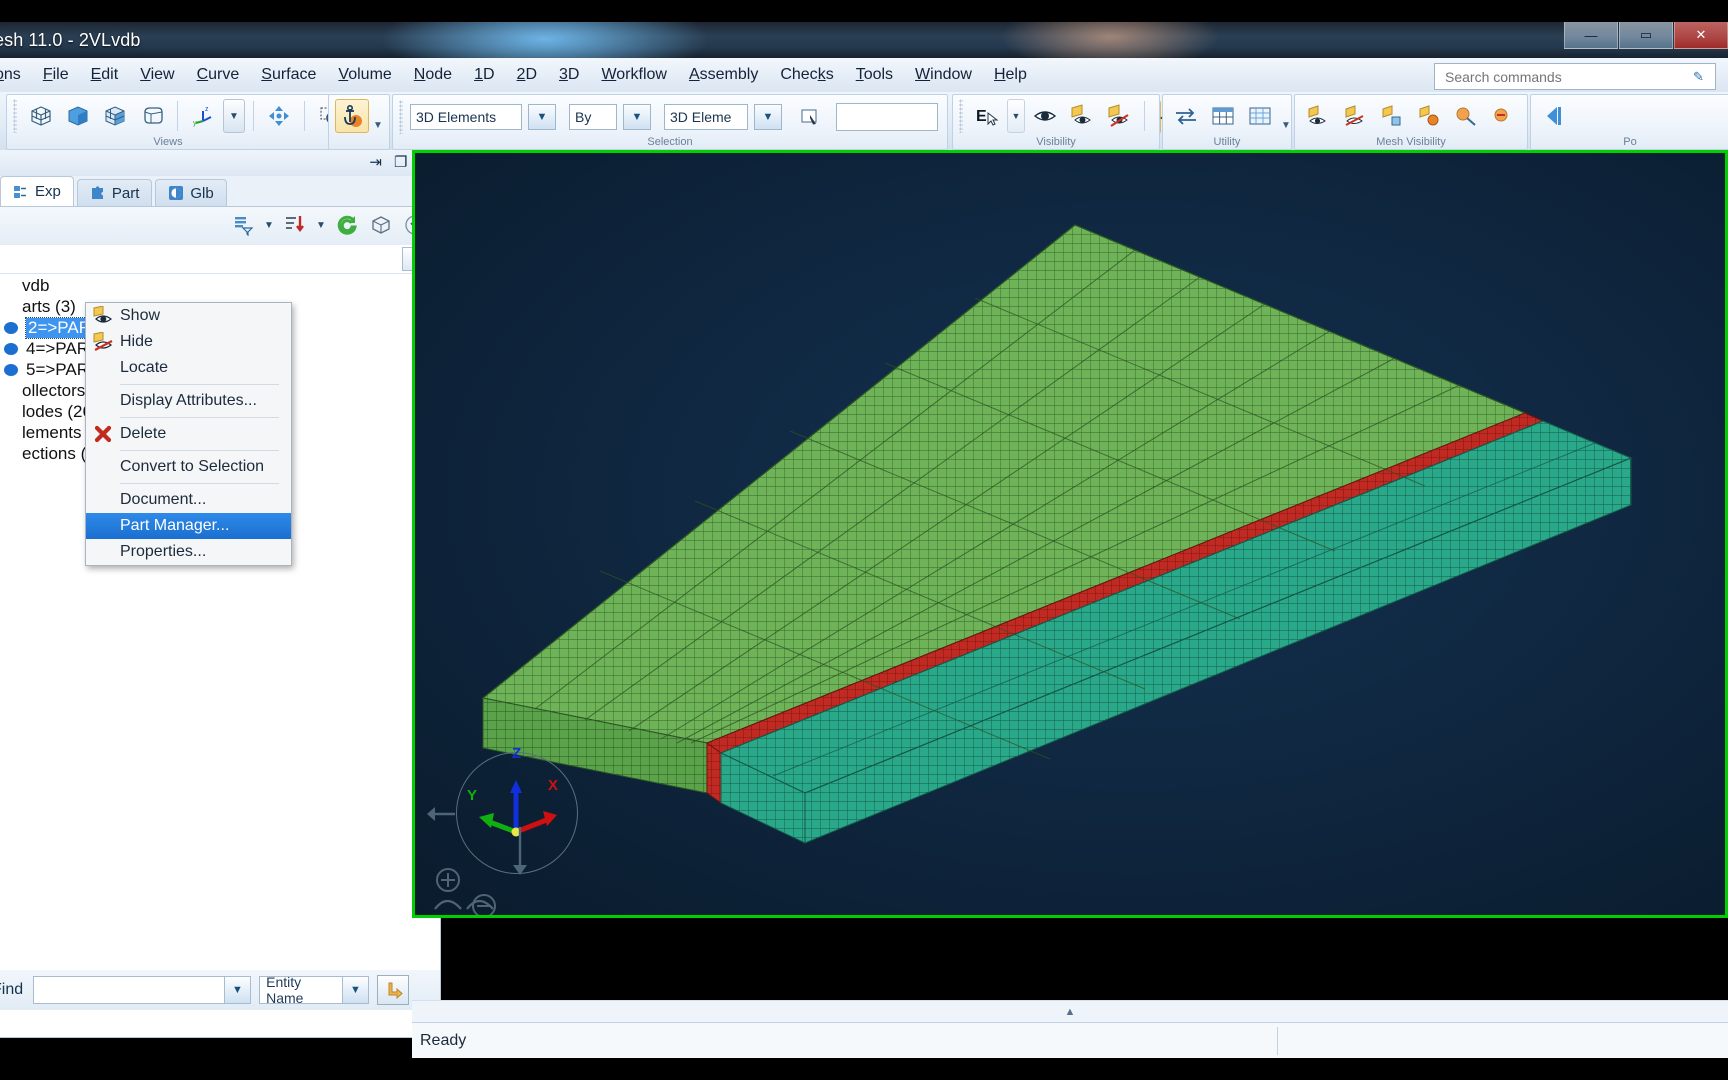 Image resolution: width=1728 pixels, height=1080 pixels. I want to click on search-commands-box: ✎, so click(1575, 76).